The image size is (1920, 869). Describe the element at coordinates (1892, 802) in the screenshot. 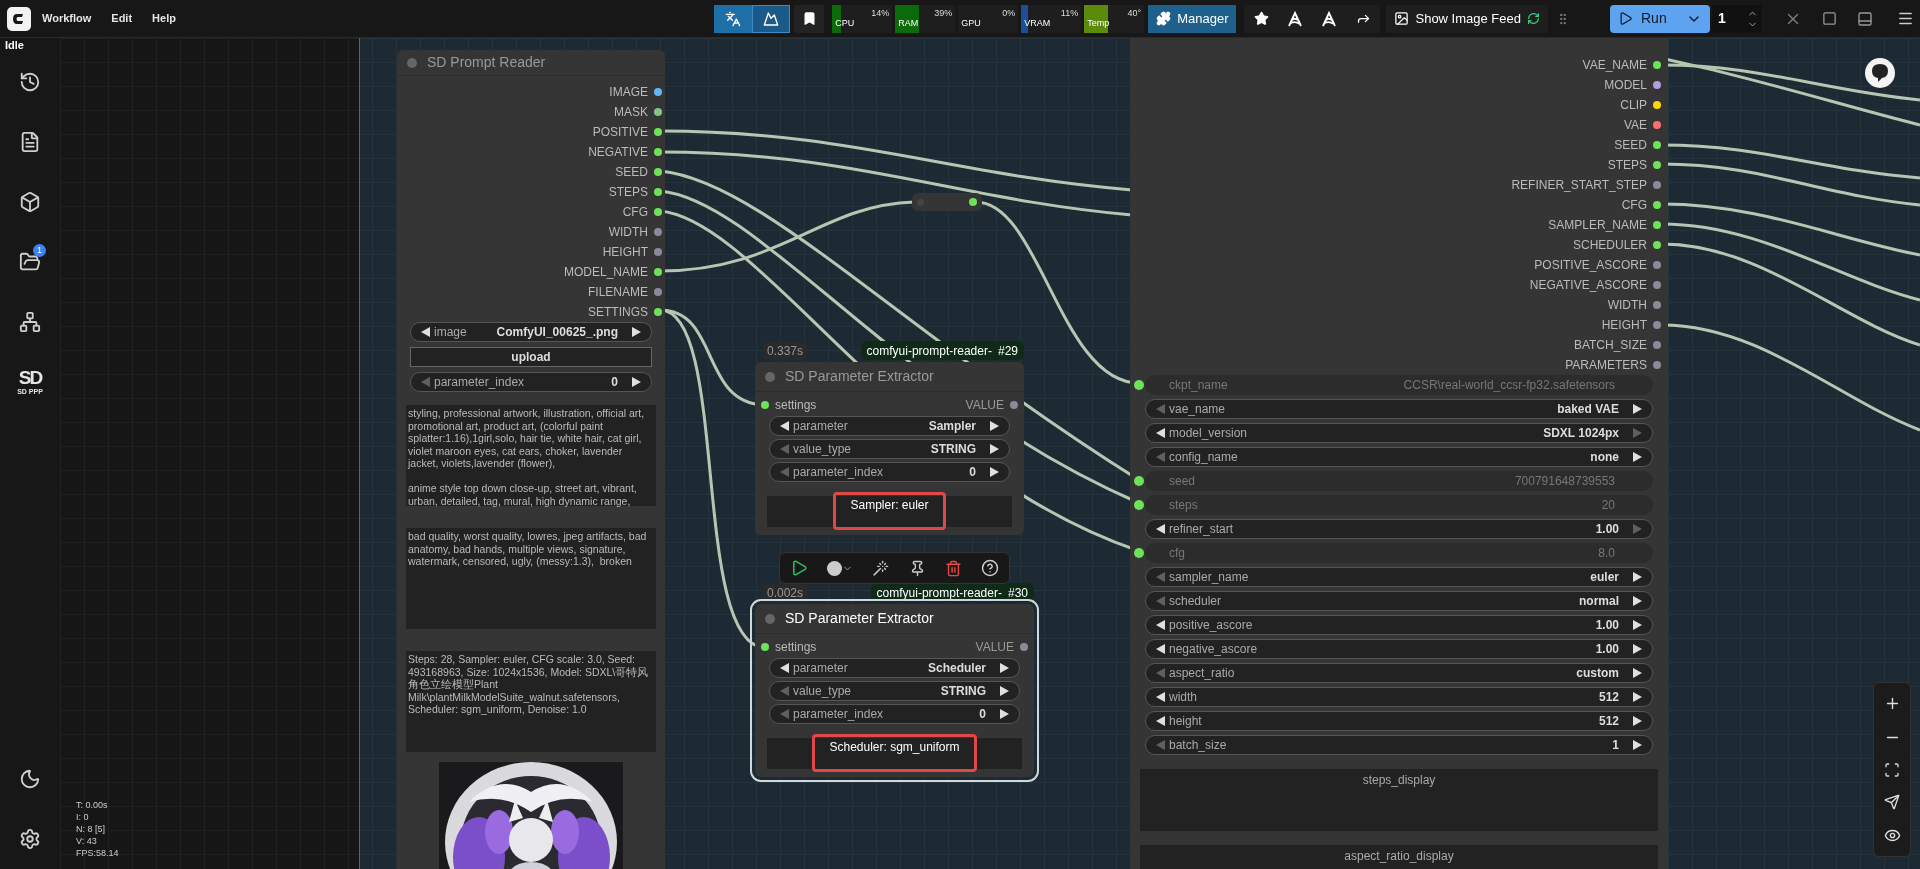

I see `navigate-icon` at that location.